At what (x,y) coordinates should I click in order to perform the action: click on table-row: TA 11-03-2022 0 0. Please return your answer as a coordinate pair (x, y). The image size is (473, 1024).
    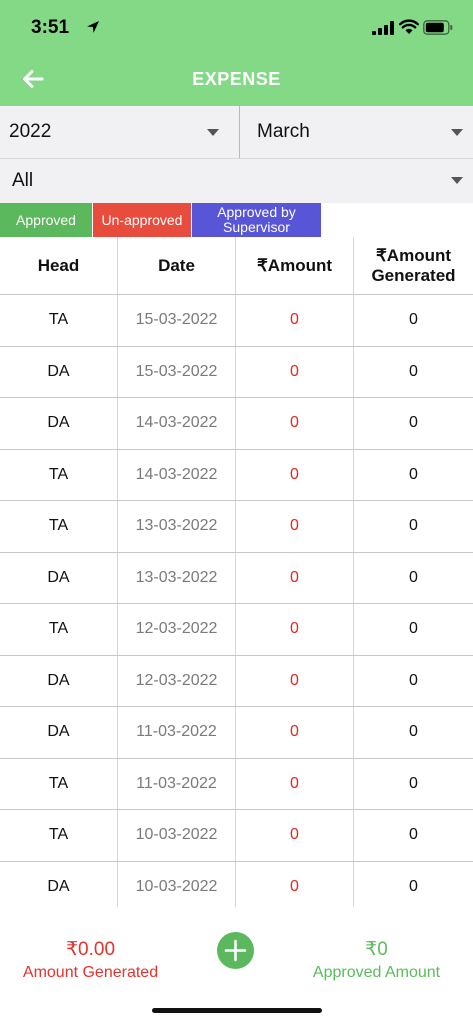
    Looking at the image, I should click on (236, 784).